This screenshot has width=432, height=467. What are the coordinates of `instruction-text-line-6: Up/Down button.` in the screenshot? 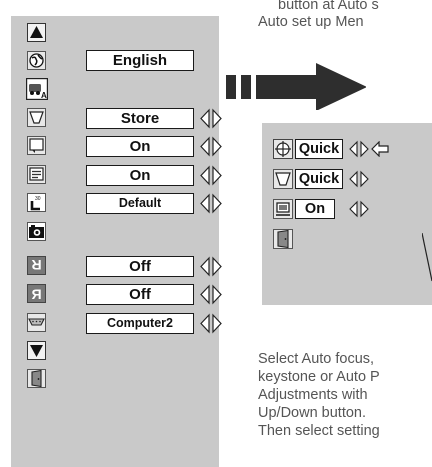 It's located at (312, 413).